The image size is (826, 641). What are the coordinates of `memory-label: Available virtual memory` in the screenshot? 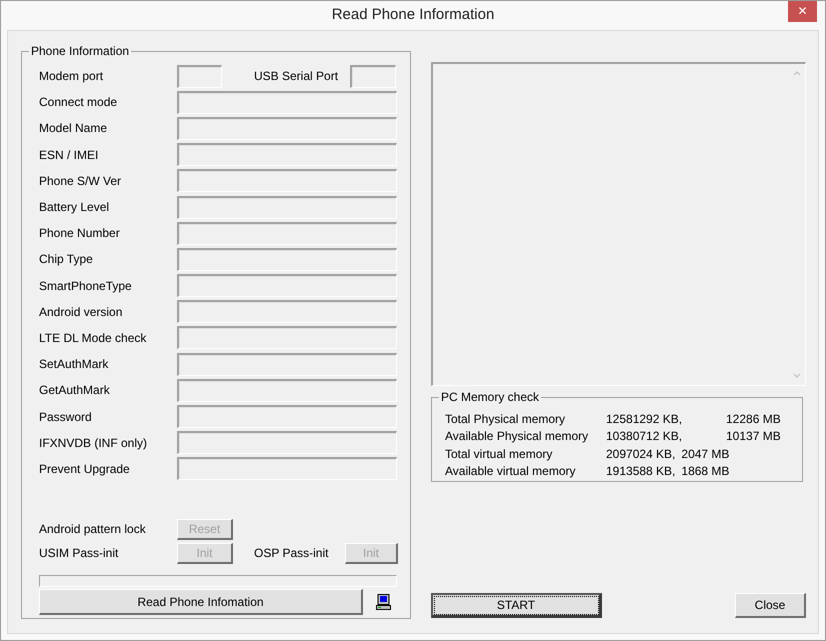 It's located at (510, 471).